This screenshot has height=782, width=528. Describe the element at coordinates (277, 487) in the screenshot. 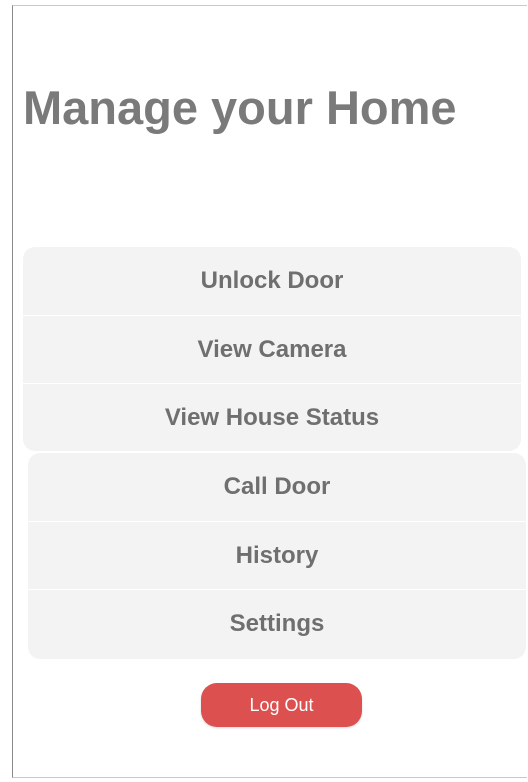

I see `call-door-button: Call Door` at that location.